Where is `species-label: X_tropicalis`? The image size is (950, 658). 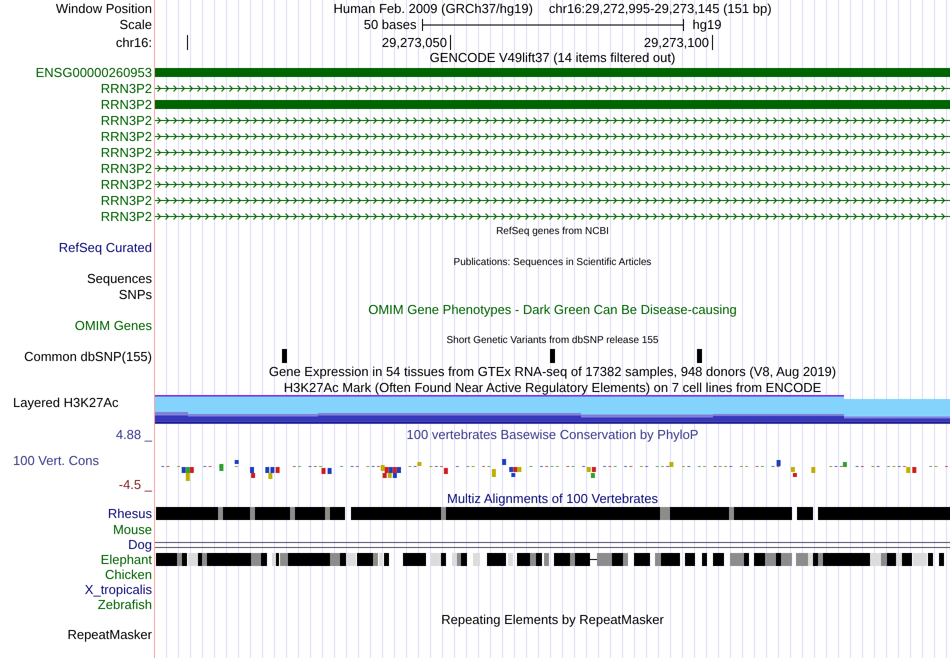 species-label: X_tropicalis is located at coordinates (118, 589).